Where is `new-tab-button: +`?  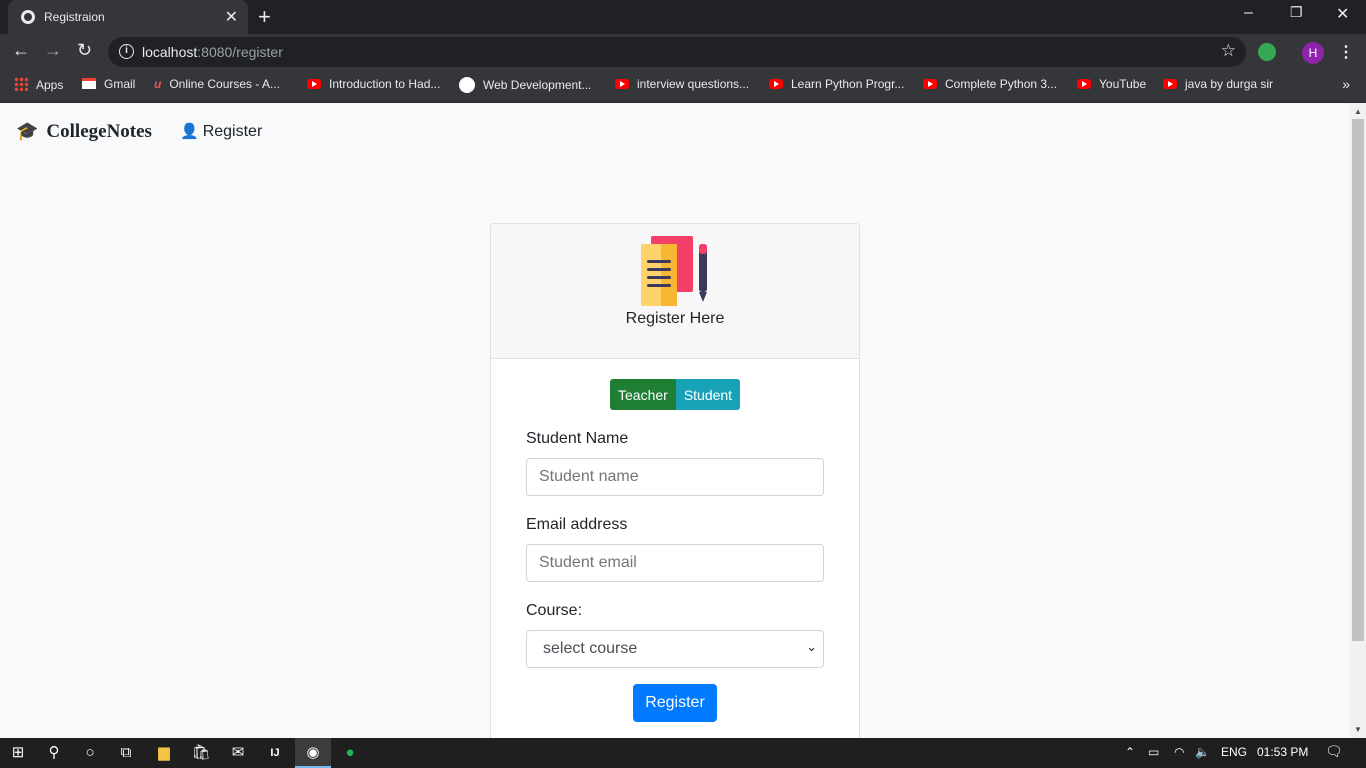 new-tab-button: + is located at coordinates (264, 17).